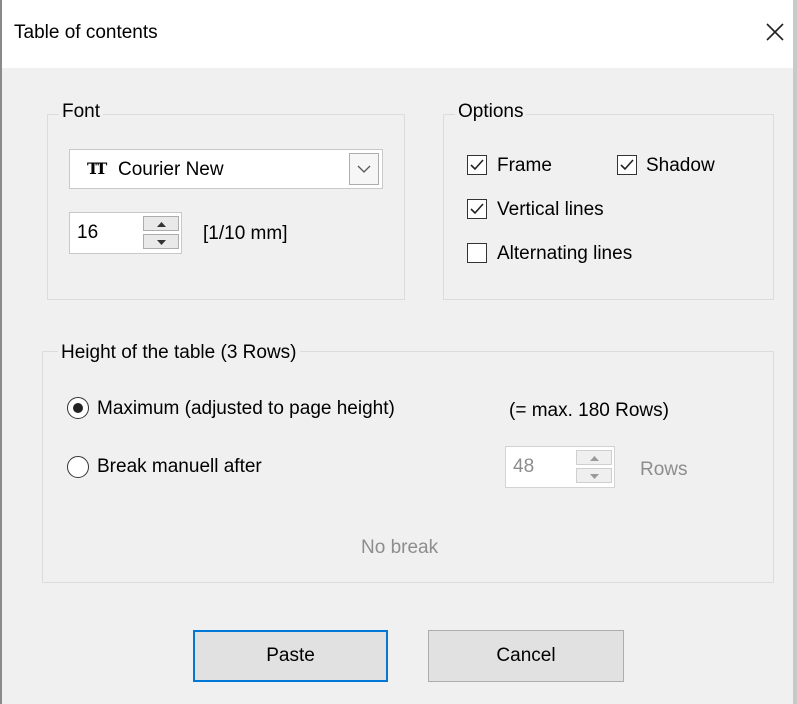 The width and height of the screenshot is (797, 704). Describe the element at coordinates (97, 168) in the screenshot. I see `truetype-font-icon: TT` at that location.